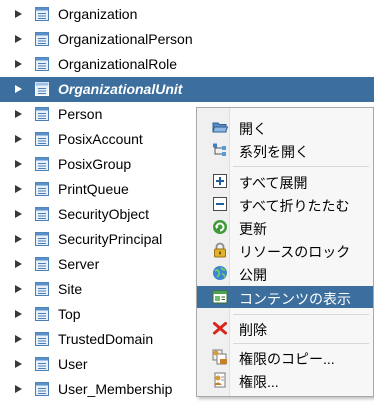 The width and height of the screenshot is (374, 406). I want to click on menu-item-label: リソースのロック, so click(295, 252).